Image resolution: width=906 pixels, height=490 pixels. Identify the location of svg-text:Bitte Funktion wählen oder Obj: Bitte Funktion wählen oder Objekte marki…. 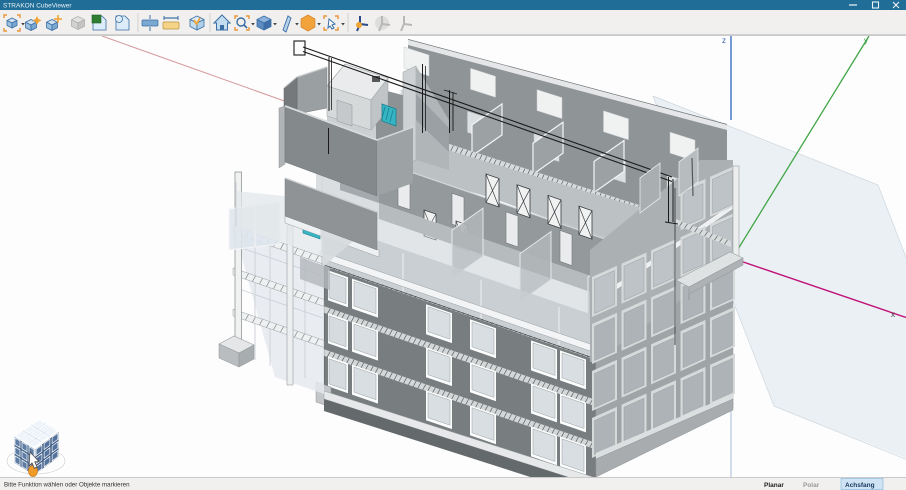
(67, 485).